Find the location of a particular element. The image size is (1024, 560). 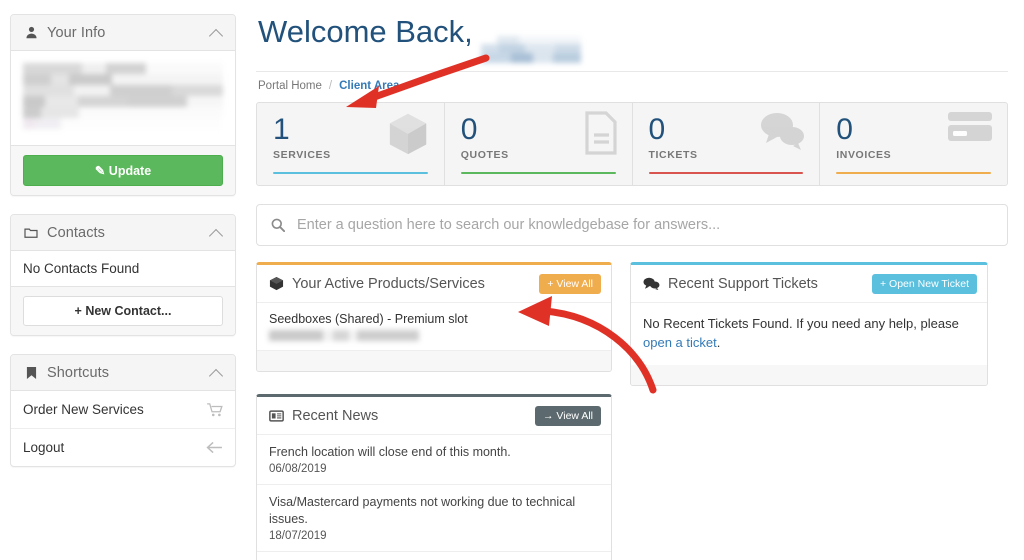

open-new-ticket-label: Open New Ticket is located at coordinates (929, 283).